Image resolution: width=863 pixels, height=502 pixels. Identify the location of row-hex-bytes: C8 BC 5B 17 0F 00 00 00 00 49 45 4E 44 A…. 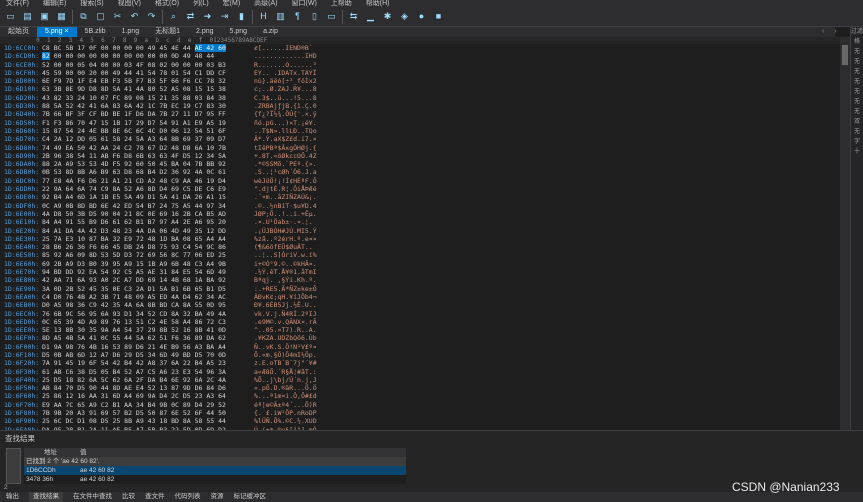
(148, 48).